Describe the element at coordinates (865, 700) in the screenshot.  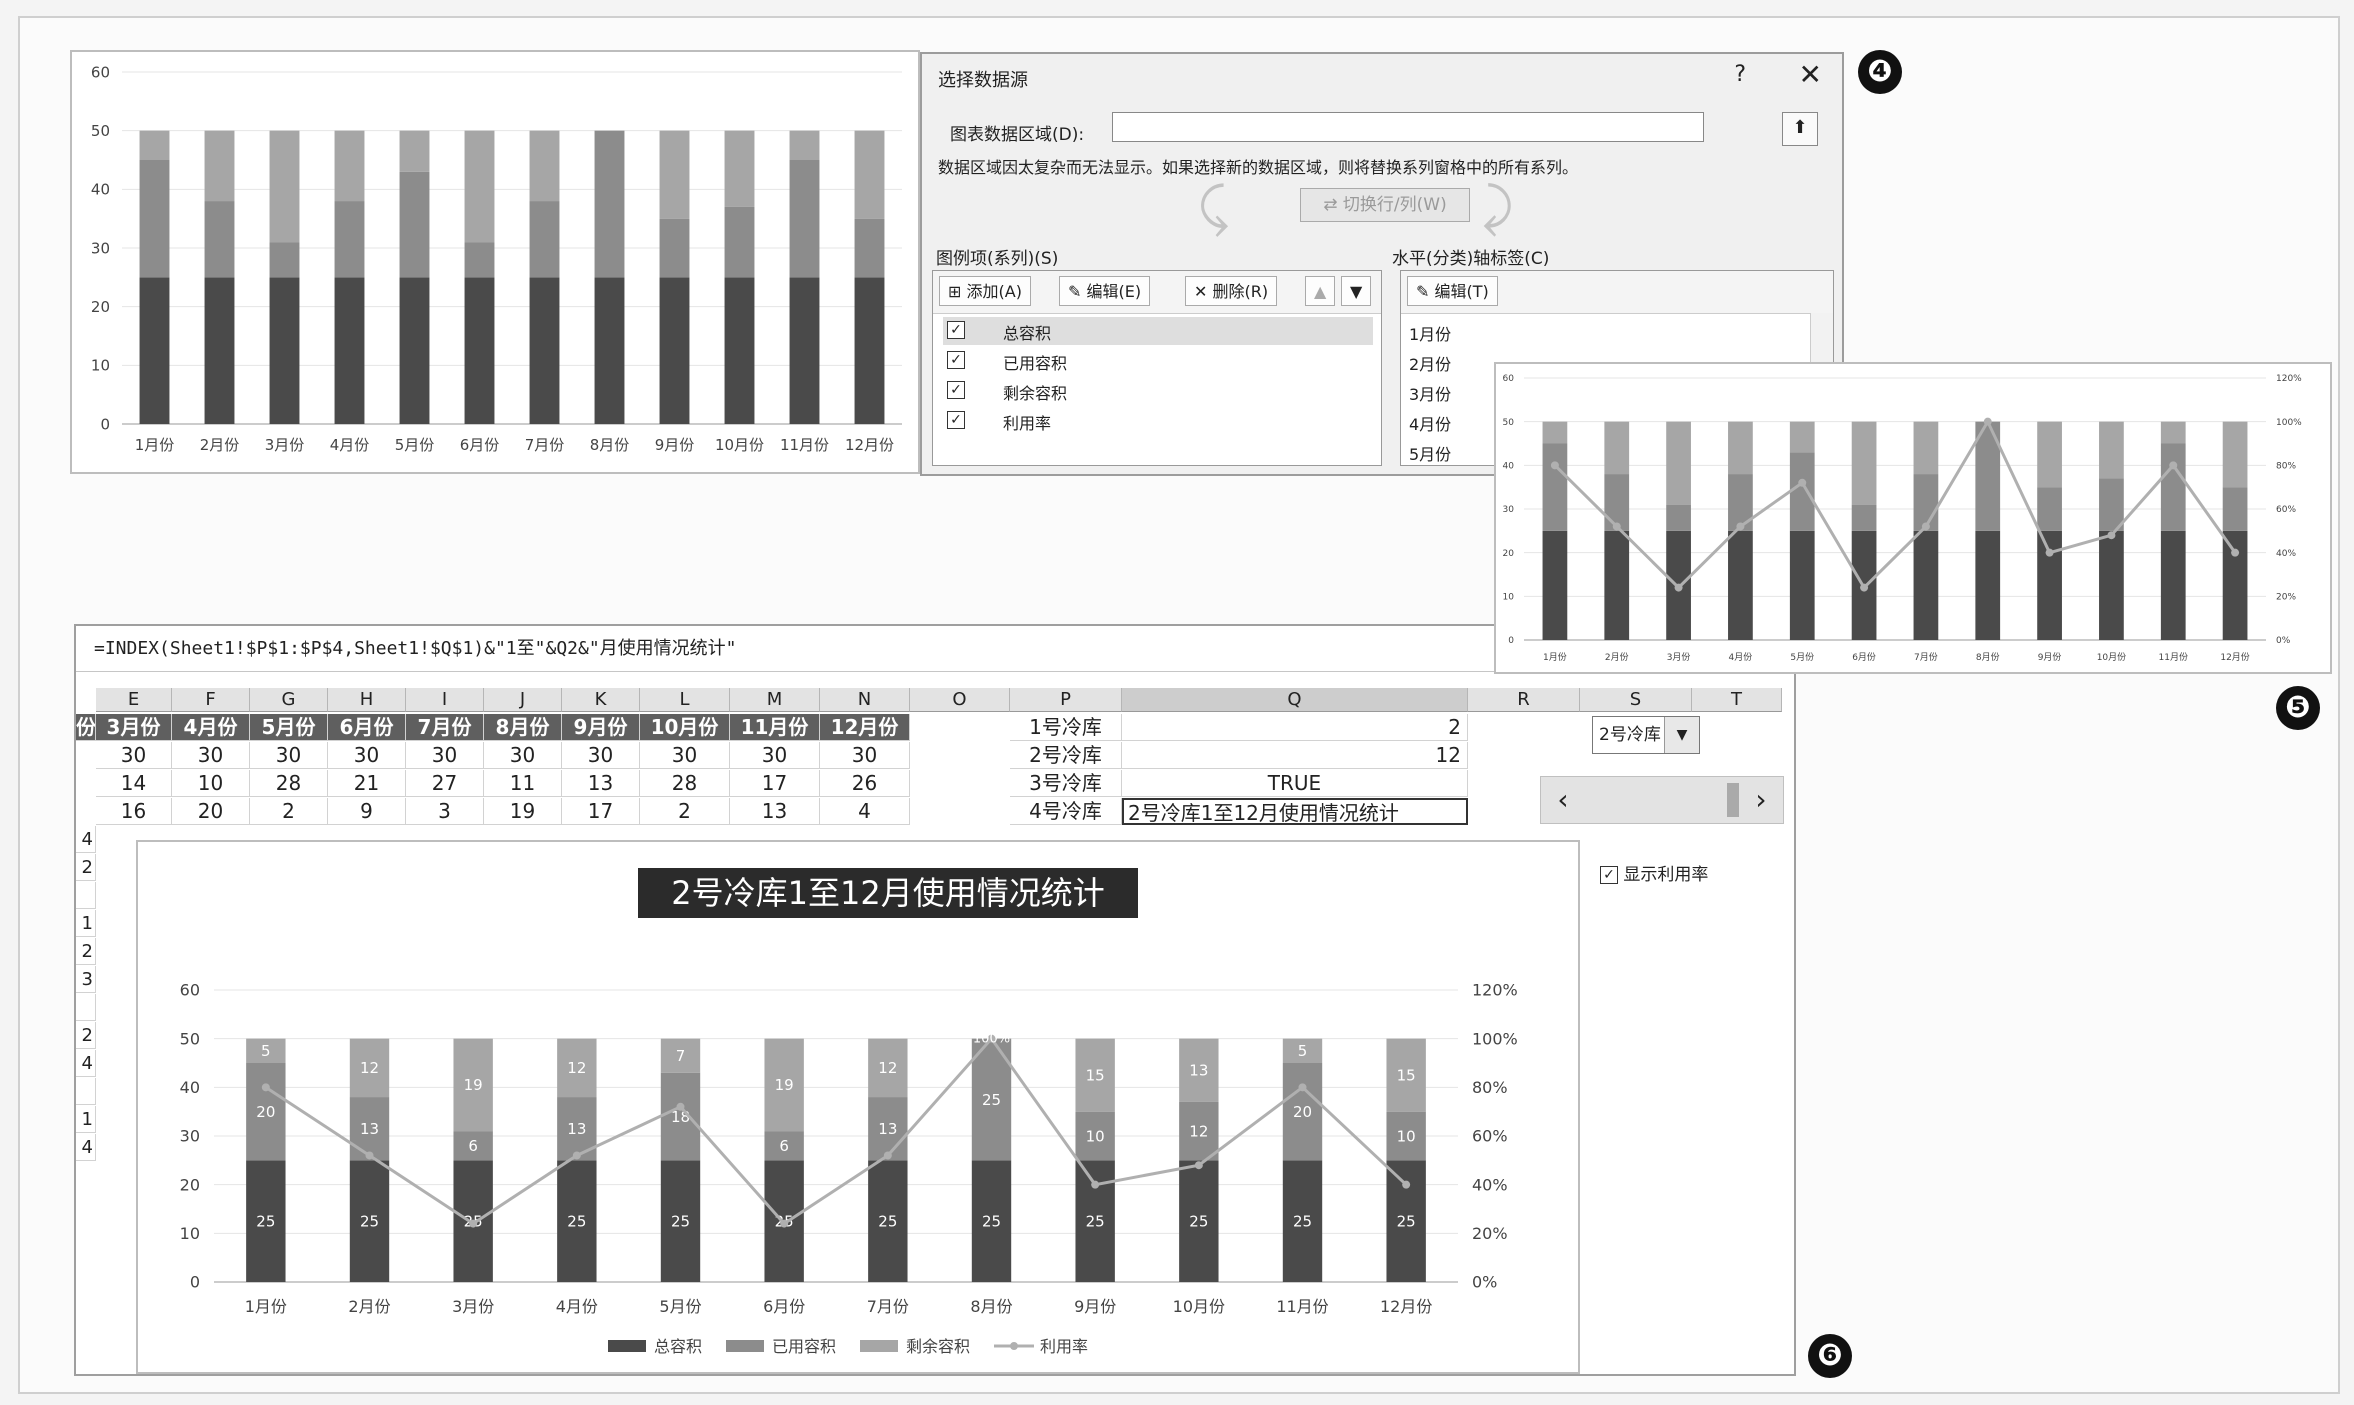
I see `column-header: N` at that location.